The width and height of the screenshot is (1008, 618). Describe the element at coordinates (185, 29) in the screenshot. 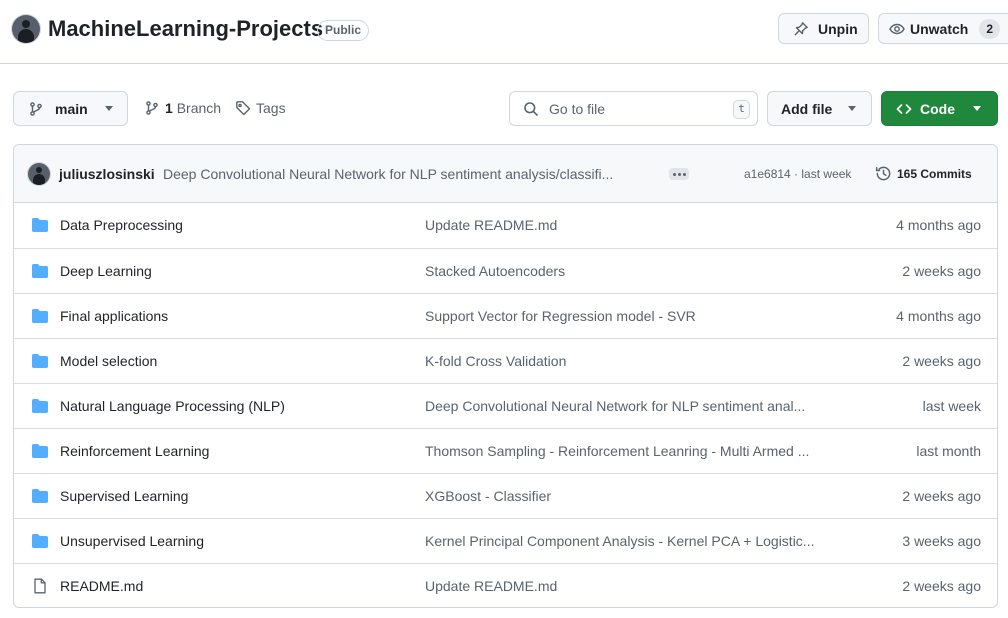

I see `repo-title: MachineLearning-Projects` at that location.